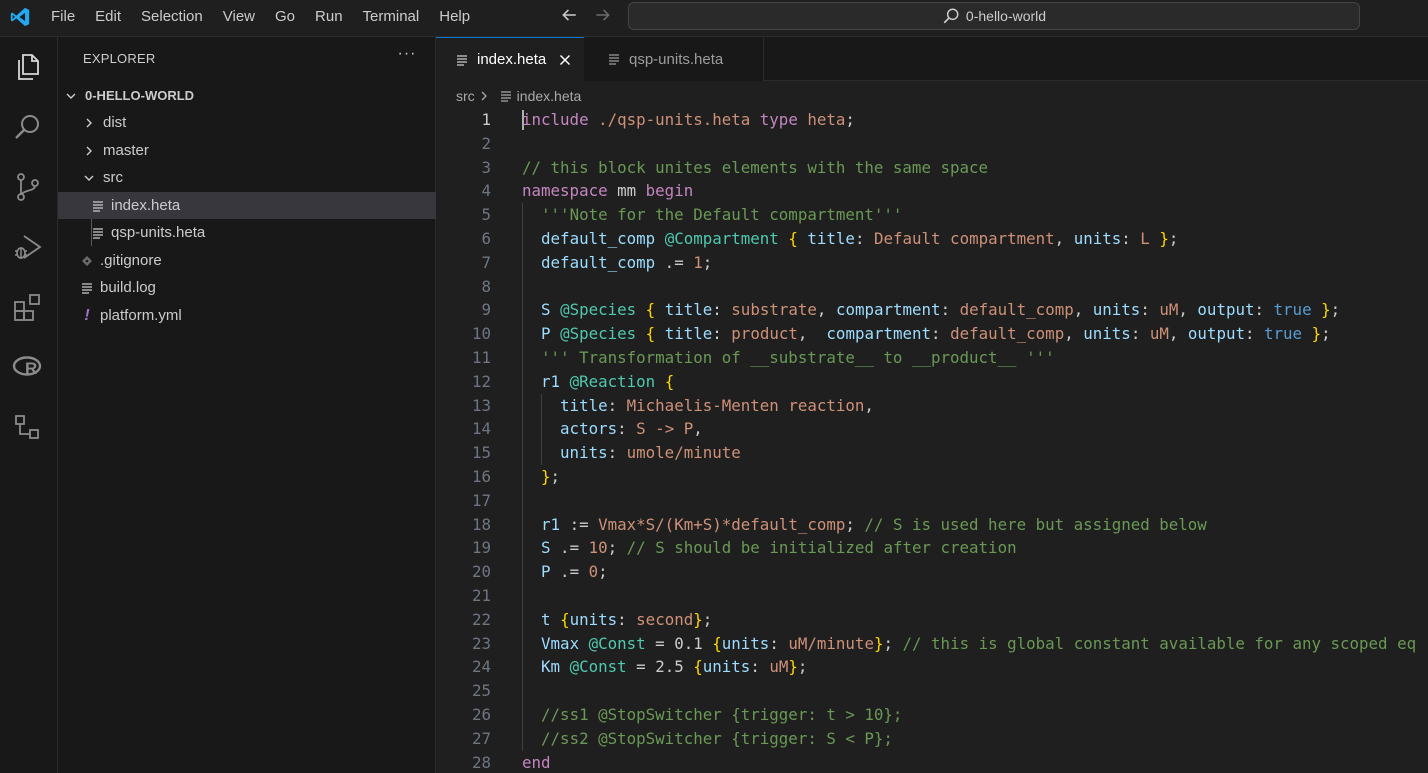 The image size is (1428, 773). I want to click on code-token: mm, so click(626, 191).